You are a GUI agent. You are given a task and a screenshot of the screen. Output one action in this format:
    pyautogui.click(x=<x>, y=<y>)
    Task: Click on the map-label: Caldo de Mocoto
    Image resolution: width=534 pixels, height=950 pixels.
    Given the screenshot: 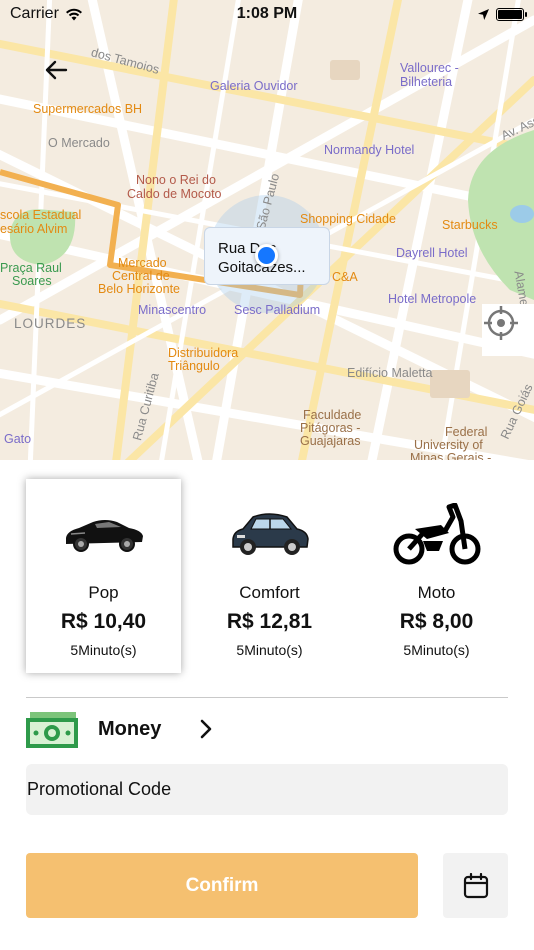 What is the action you would take?
    pyautogui.click(x=174, y=194)
    